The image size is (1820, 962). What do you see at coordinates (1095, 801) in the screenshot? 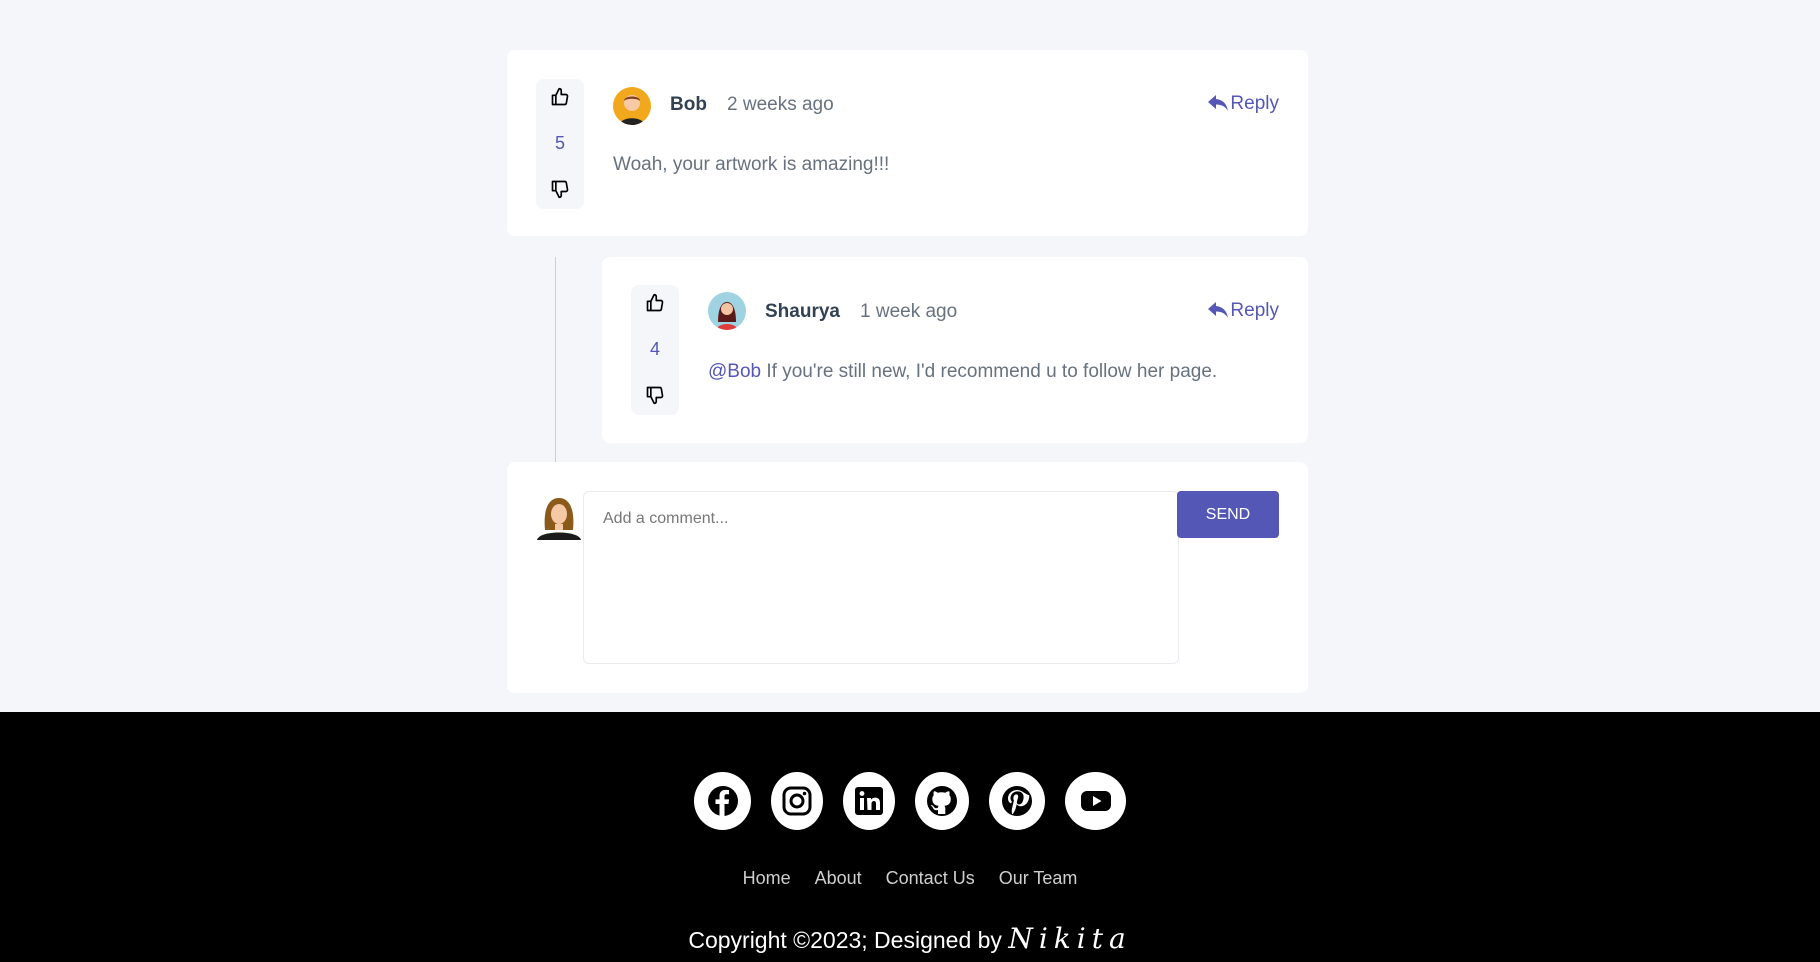
I see `youtube-icon` at bounding box center [1095, 801].